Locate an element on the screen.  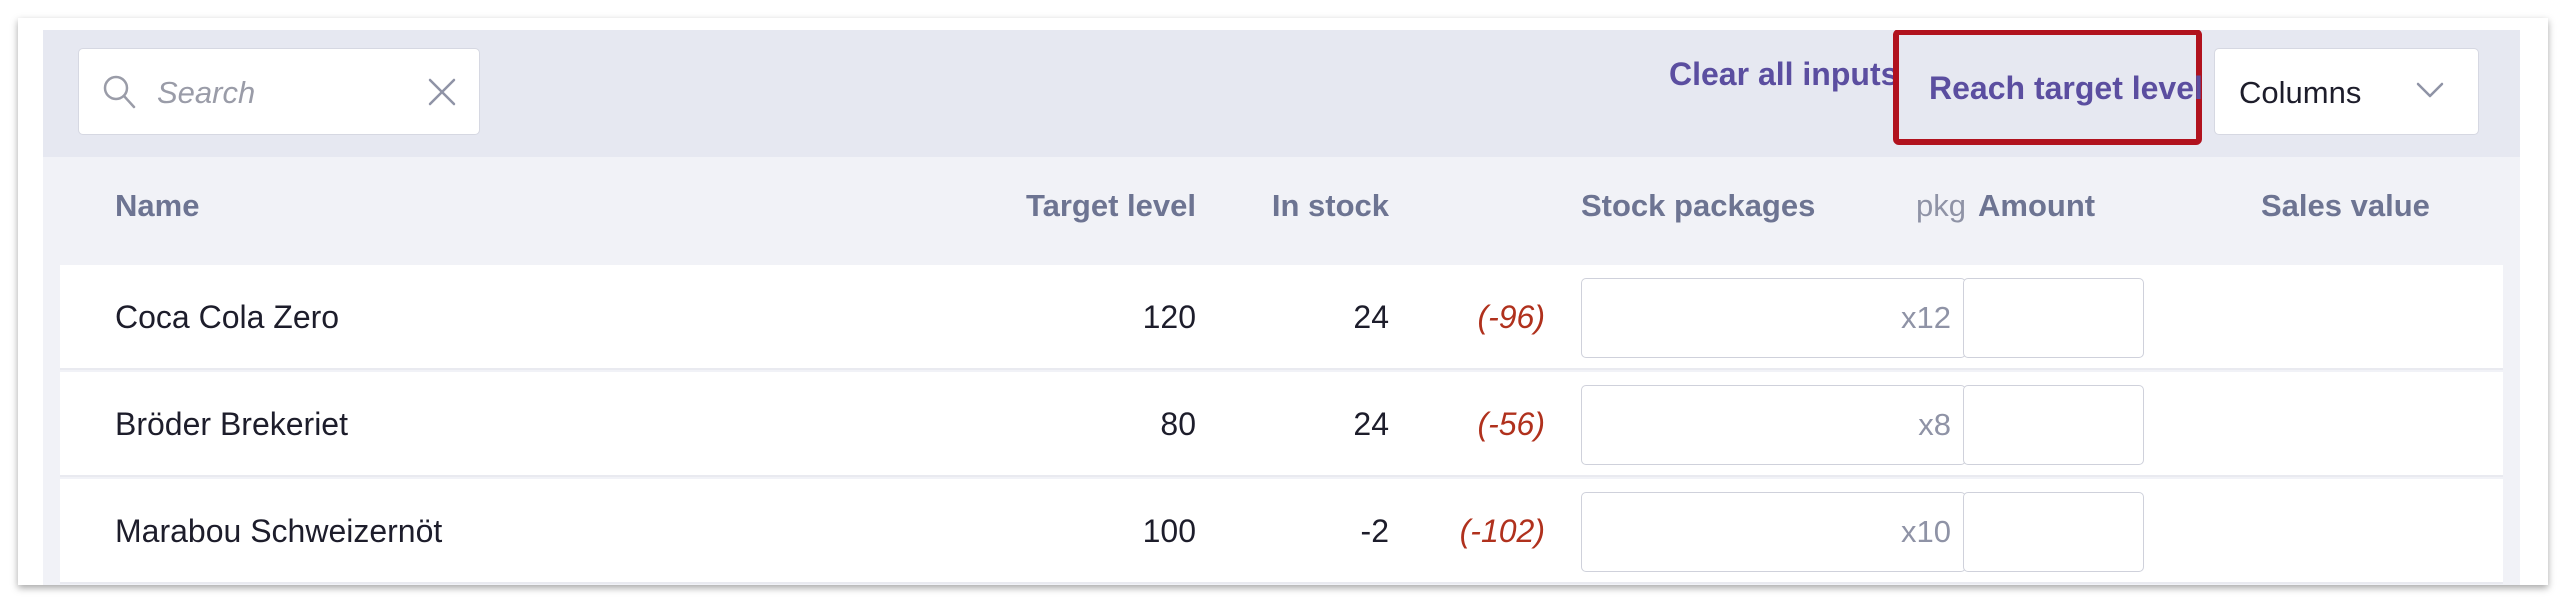
target-level: 80 is located at coordinates (1178, 424).